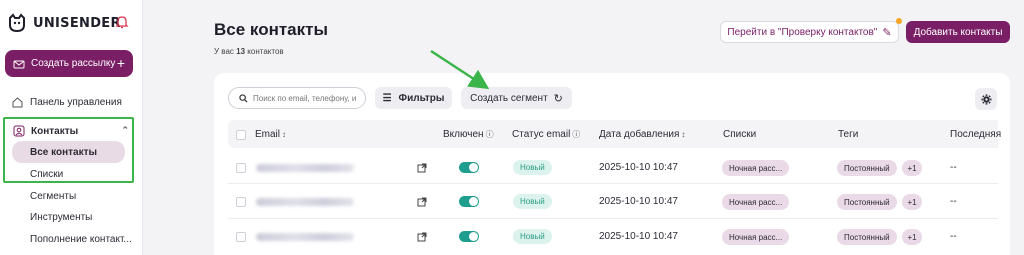 The height and width of the screenshot is (255, 1024). Describe the element at coordinates (61, 217) in the screenshot. I see `sidebar-sub-tools: Инструменты` at that location.